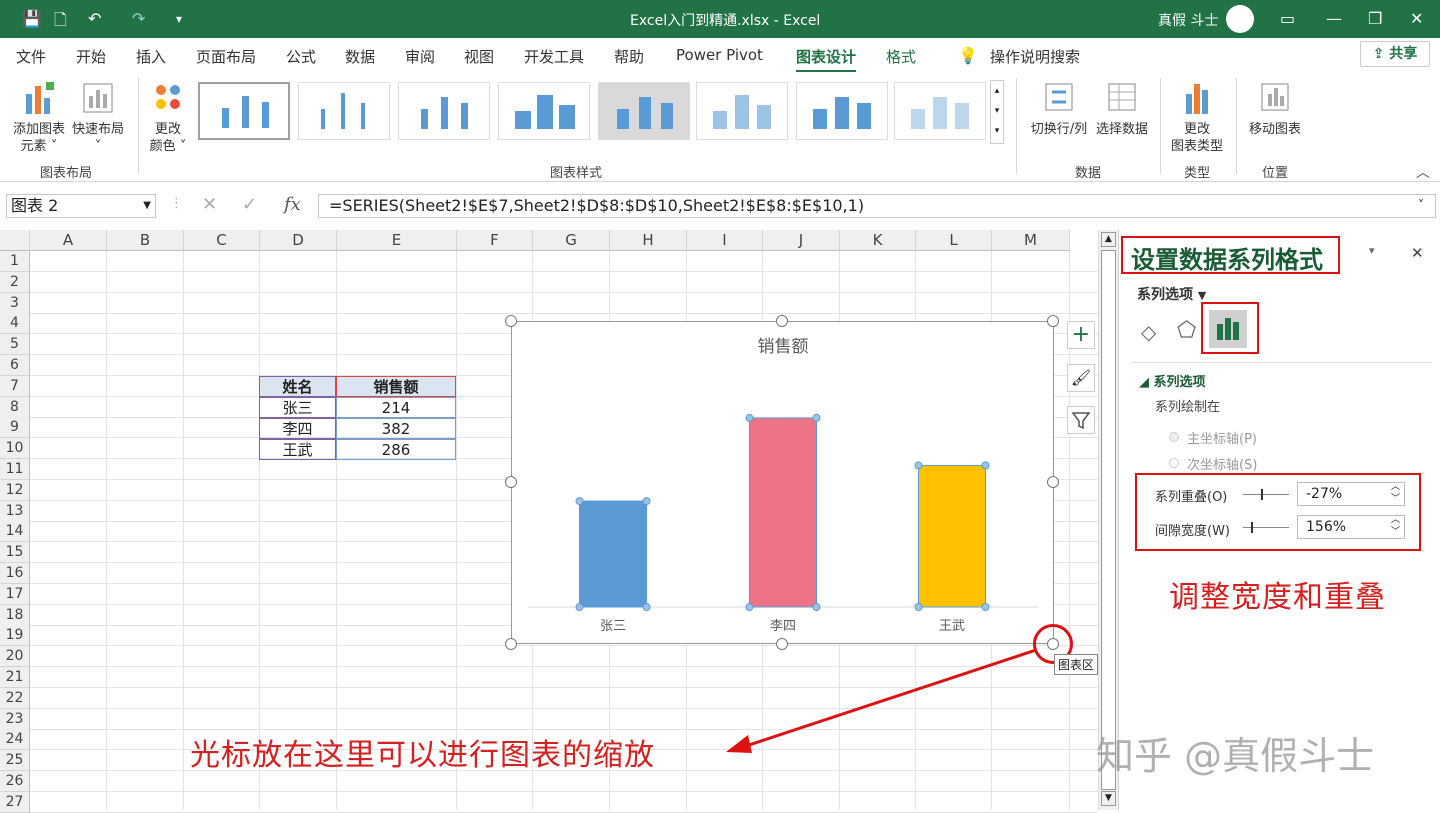 The width and height of the screenshot is (1440, 813). Describe the element at coordinates (38, 129) in the screenshot. I see `add-chart-element-label1: 添加图表` at that location.